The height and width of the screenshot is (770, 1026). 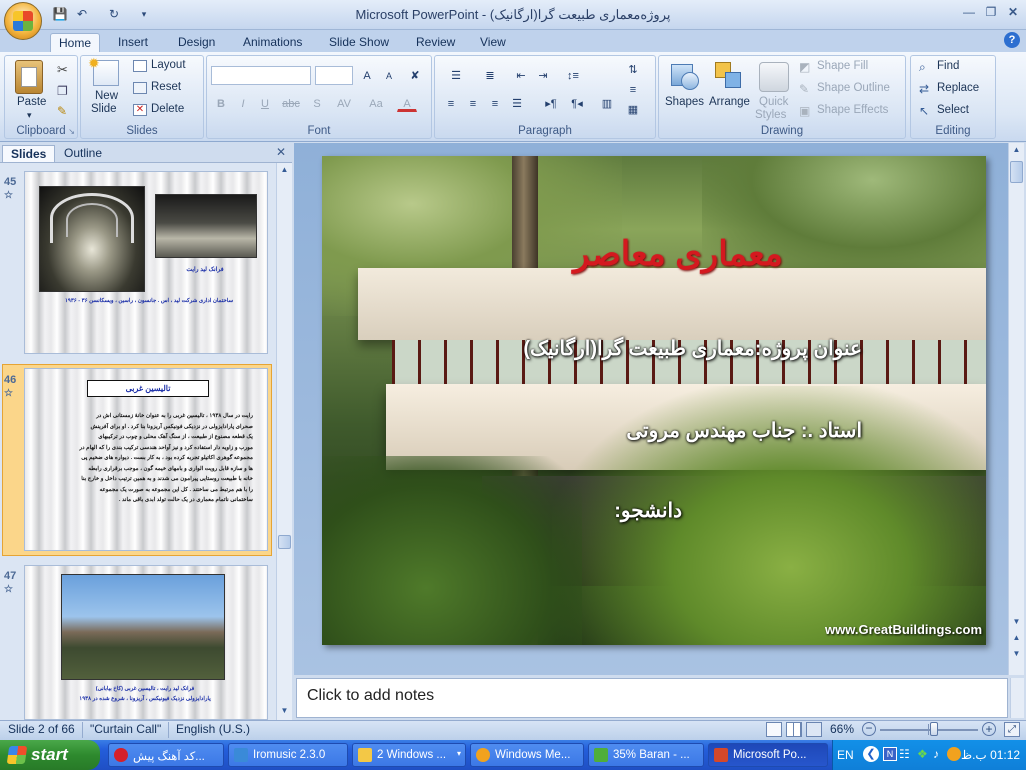 I want to click on align-text-icon: ≡, so click(x=633, y=89).